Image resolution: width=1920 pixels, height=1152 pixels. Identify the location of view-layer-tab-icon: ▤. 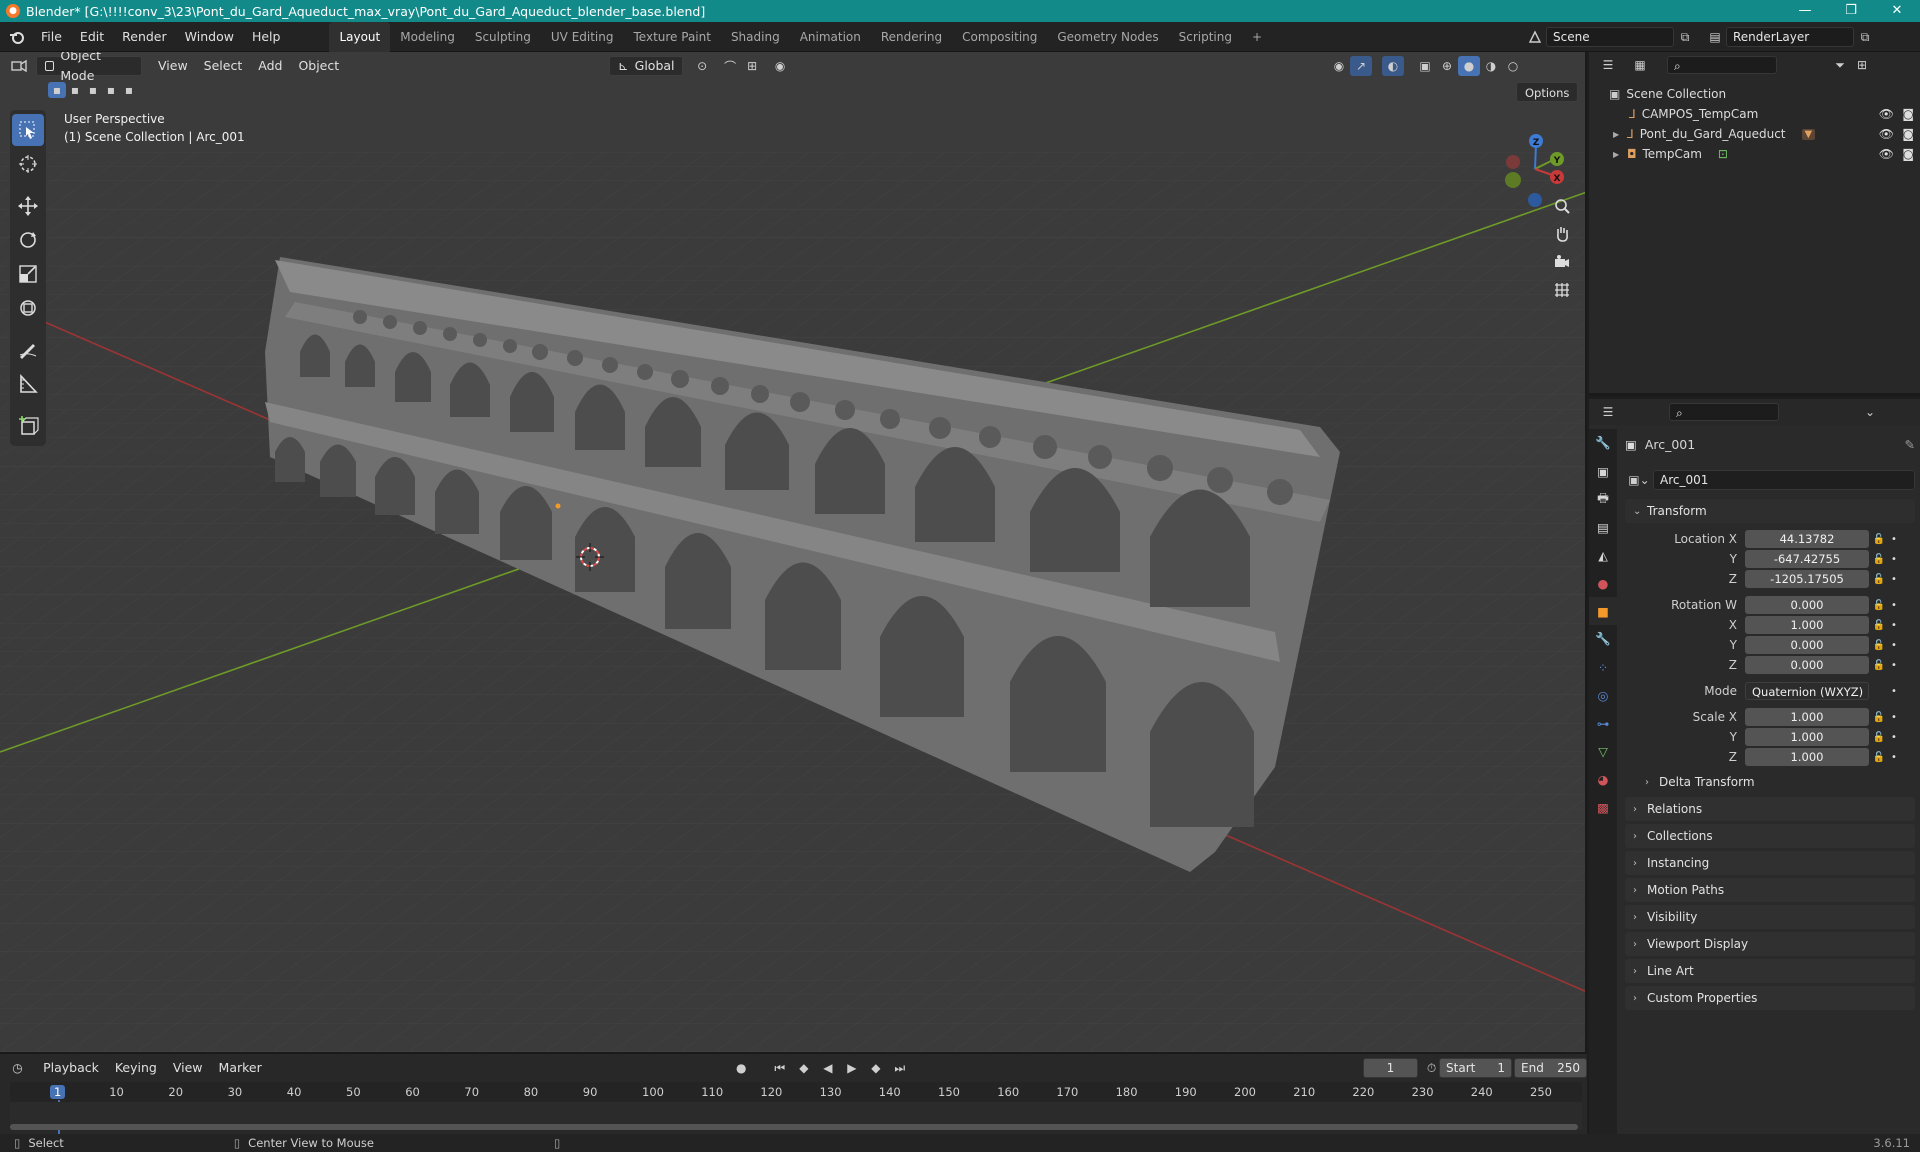
(1603, 527).